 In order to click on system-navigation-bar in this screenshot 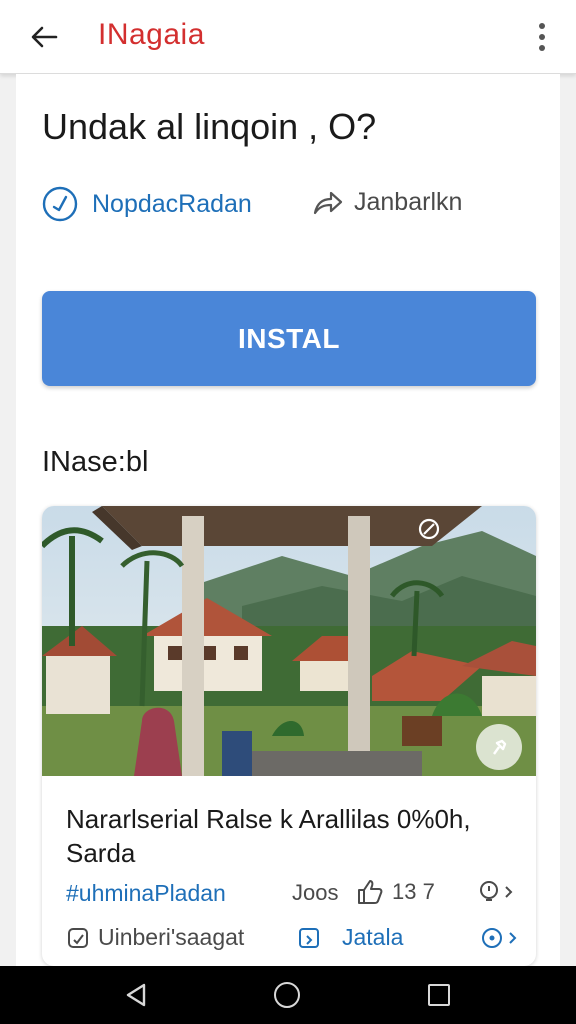, I will do `click(288, 995)`.